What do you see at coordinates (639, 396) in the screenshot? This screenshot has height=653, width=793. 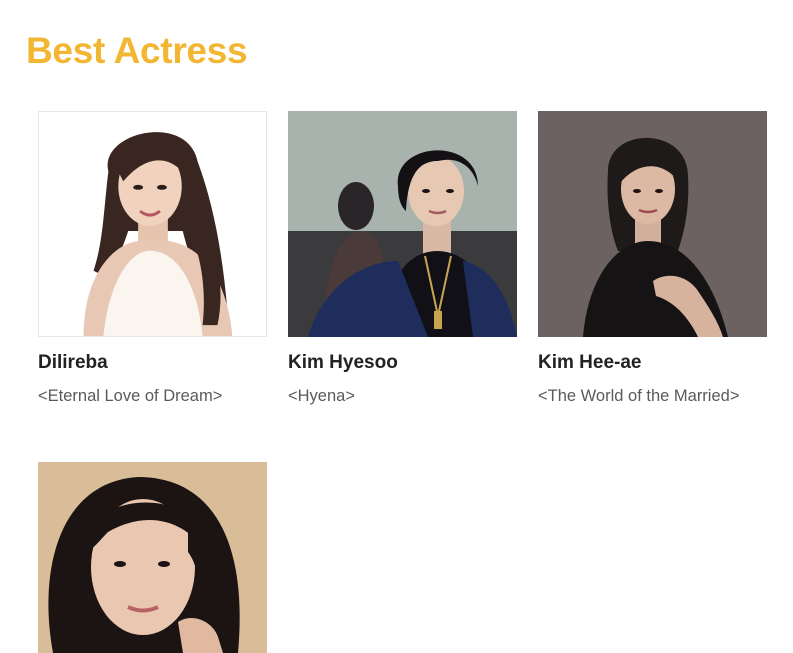 I see `nominee-work: <The World of the Married>` at bounding box center [639, 396].